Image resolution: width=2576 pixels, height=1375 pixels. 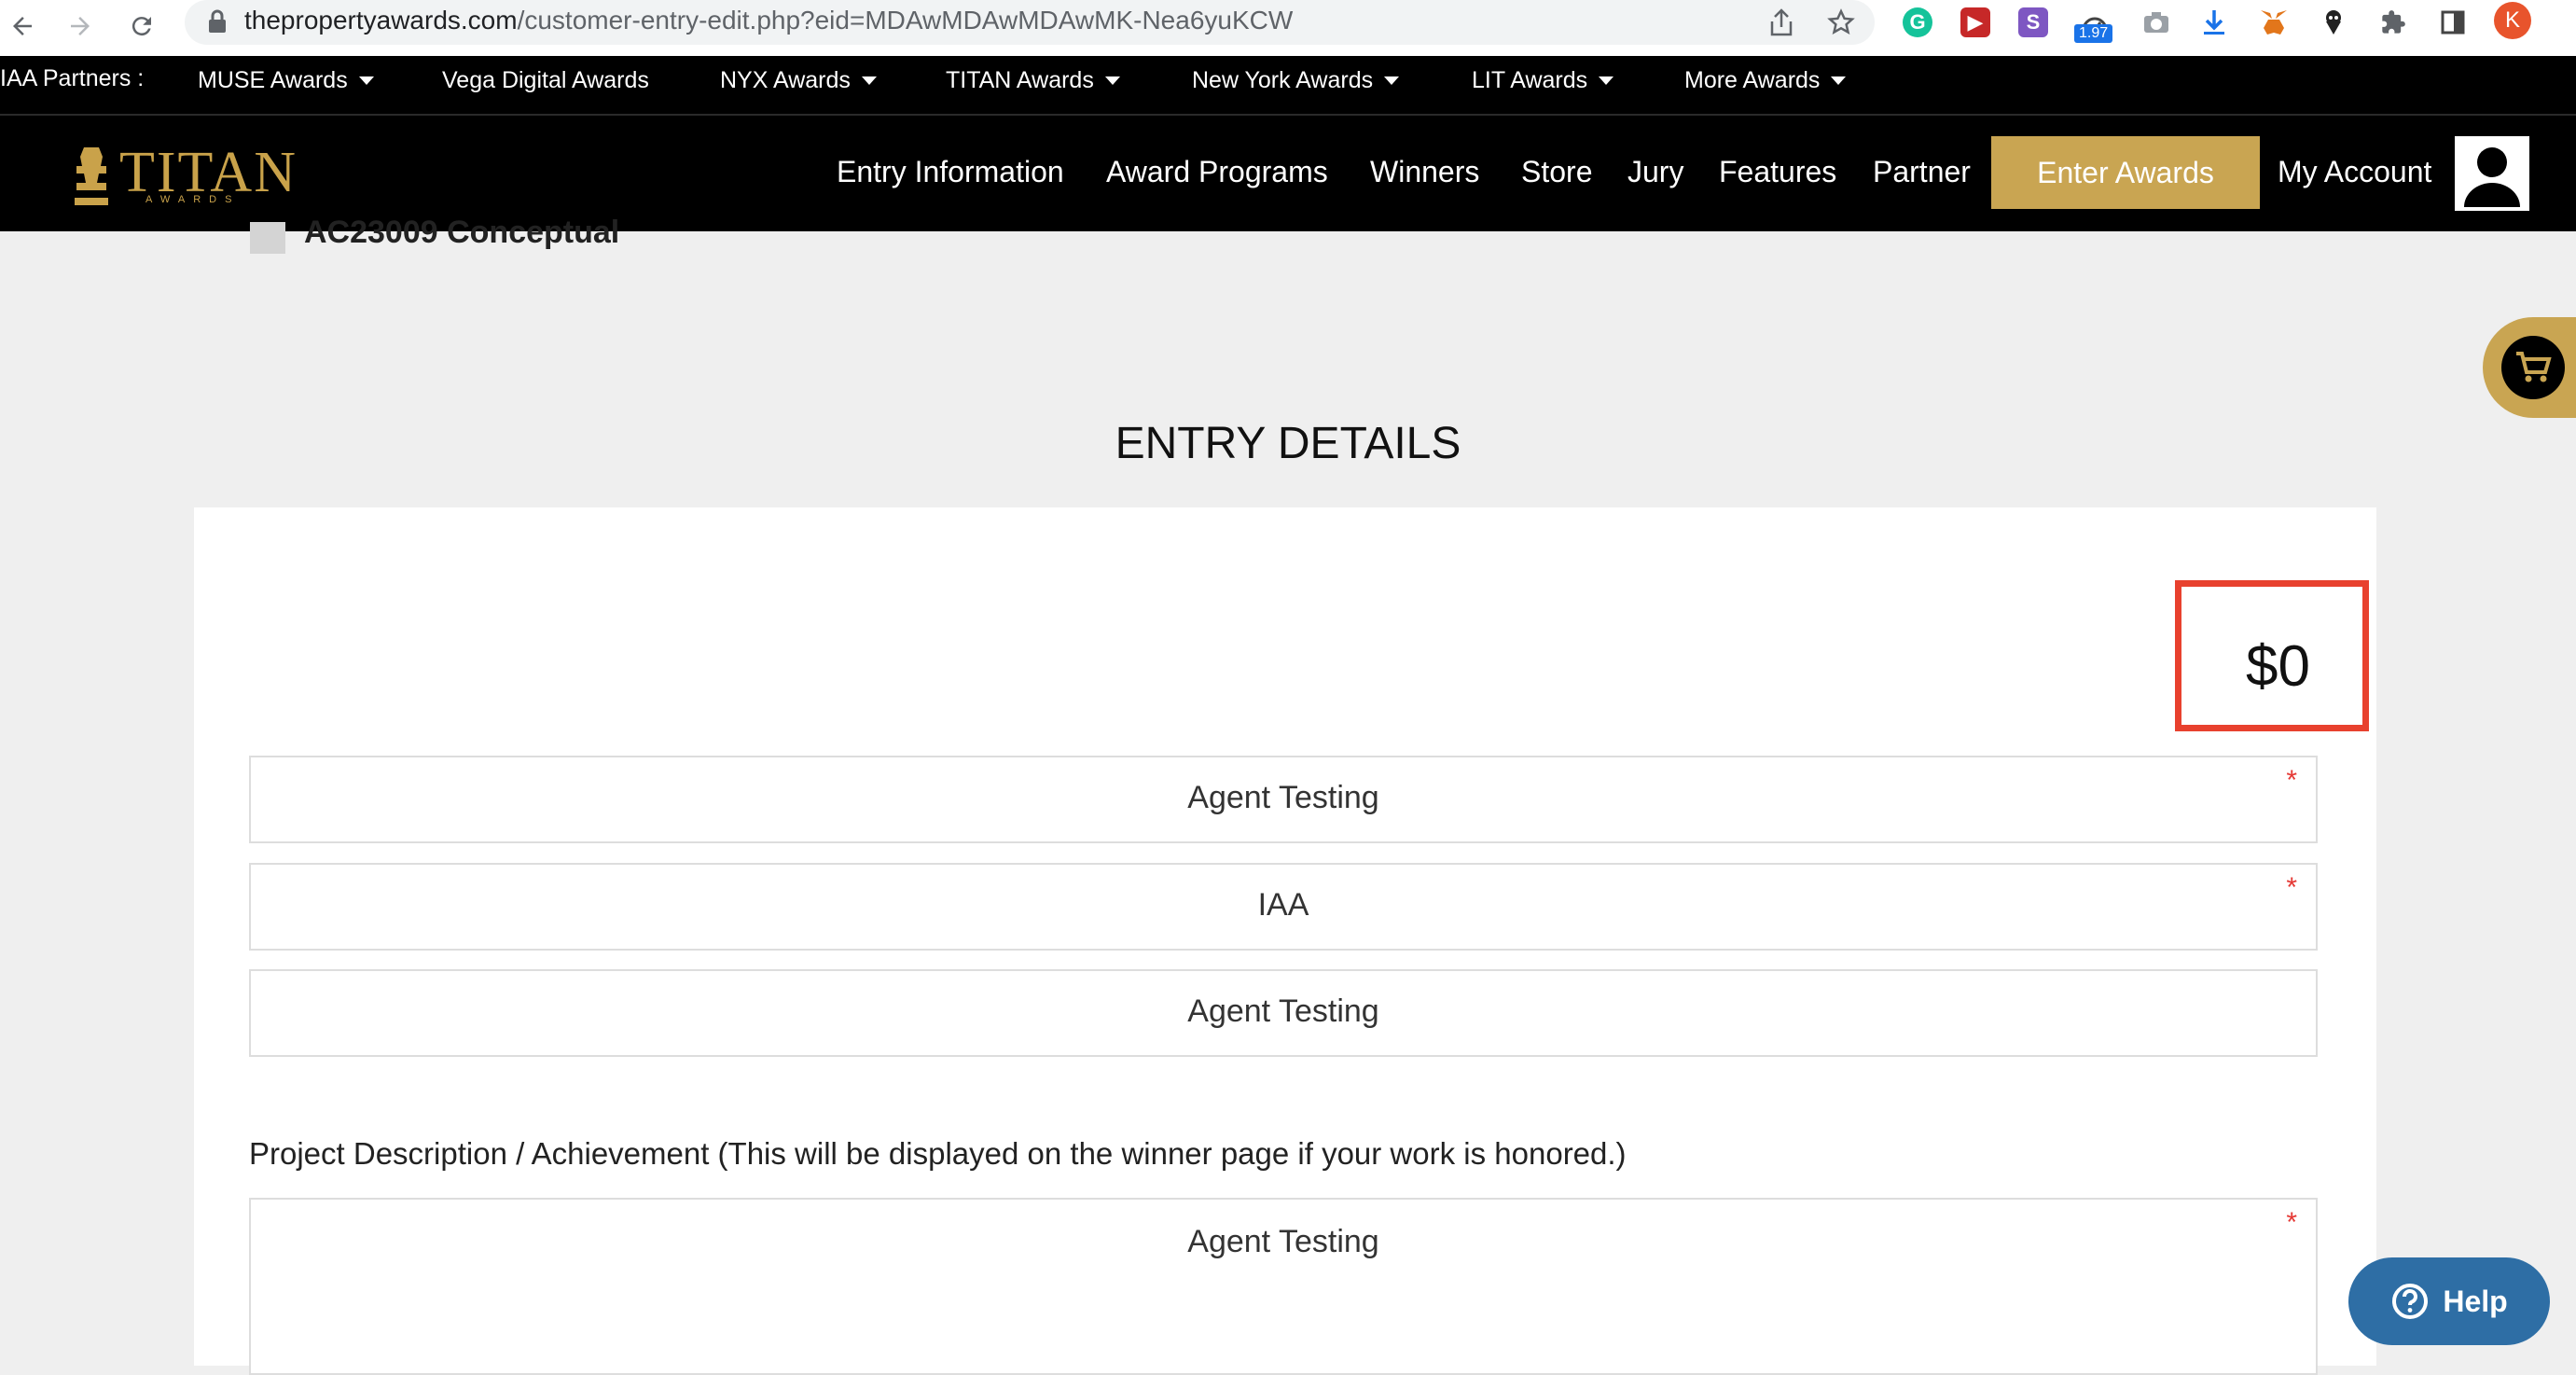 I want to click on partner-label: Vega Digital Awards, so click(x=545, y=80).